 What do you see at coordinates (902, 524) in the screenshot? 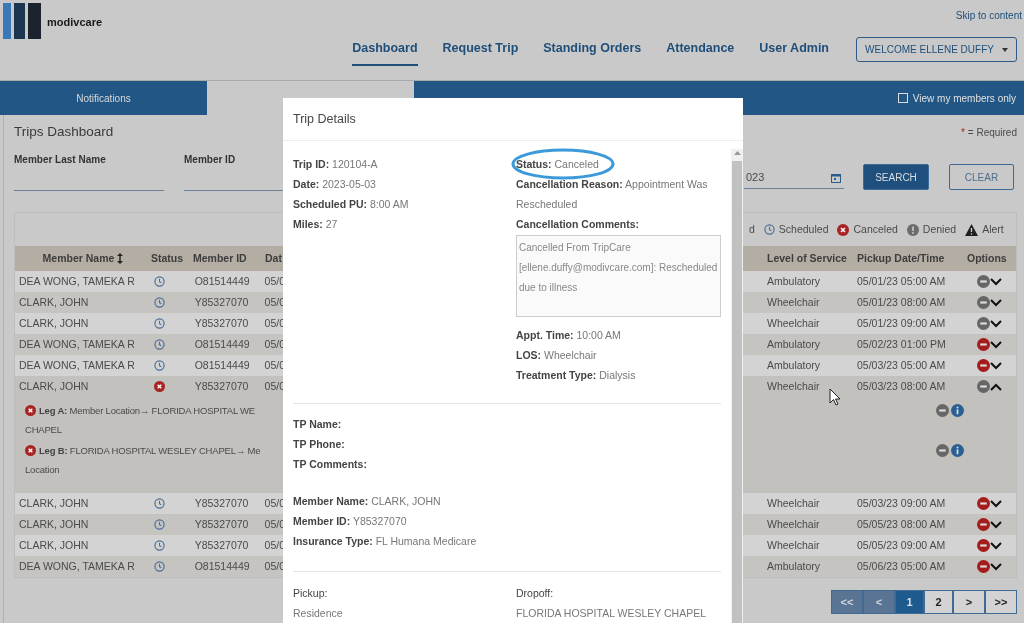
I see `table-cell-text: 05/05/23 08:00 AM` at bounding box center [902, 524].